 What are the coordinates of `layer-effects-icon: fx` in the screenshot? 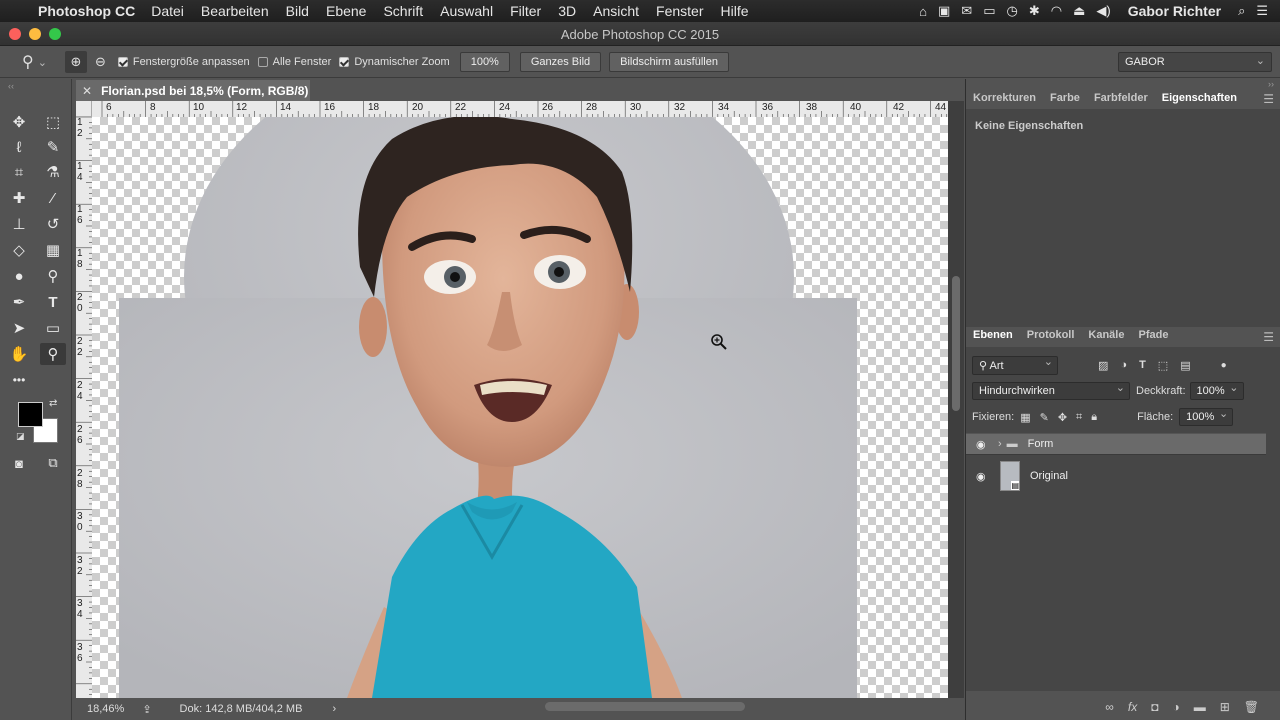 It's located at (1132, 707).